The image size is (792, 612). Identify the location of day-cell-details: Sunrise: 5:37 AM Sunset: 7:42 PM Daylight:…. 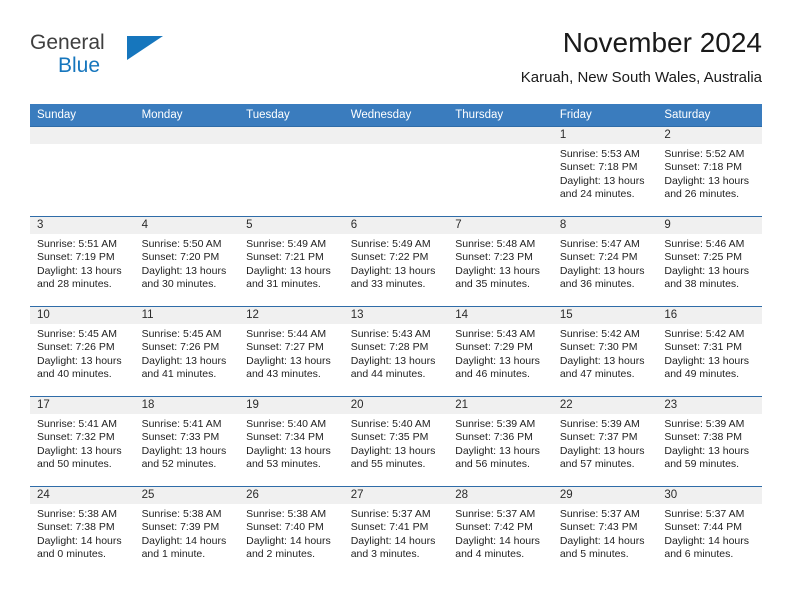
(500, 533).